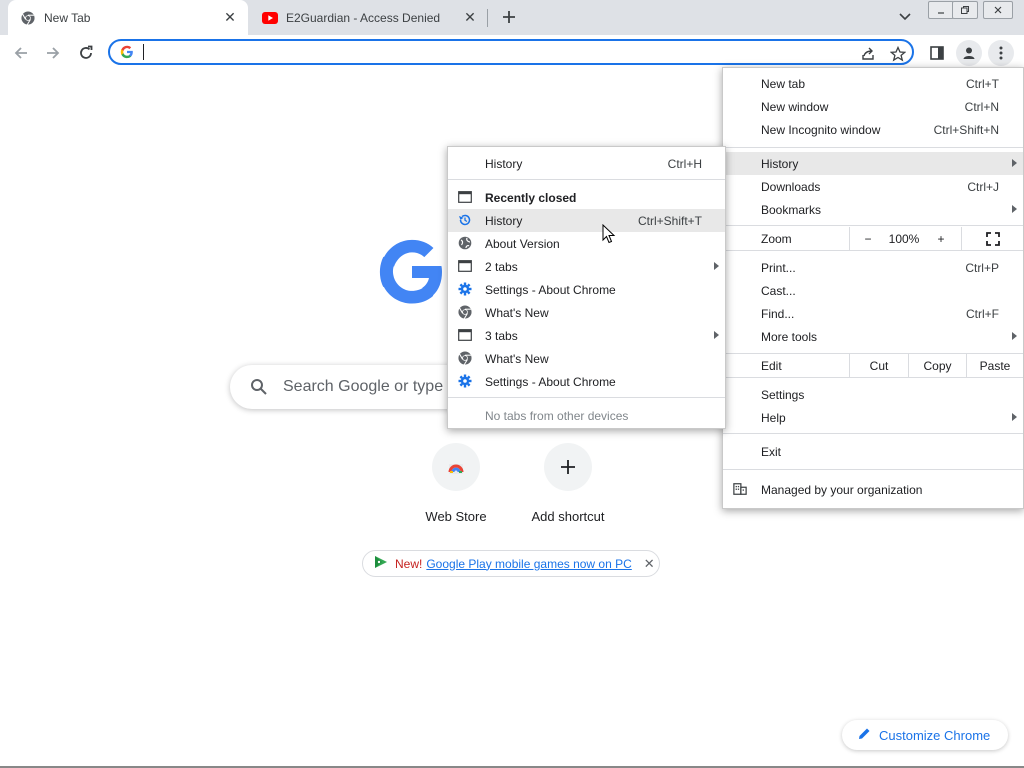 The image size is (1024, 768). I want to click on arrow-right-icon, so click(53, 53).